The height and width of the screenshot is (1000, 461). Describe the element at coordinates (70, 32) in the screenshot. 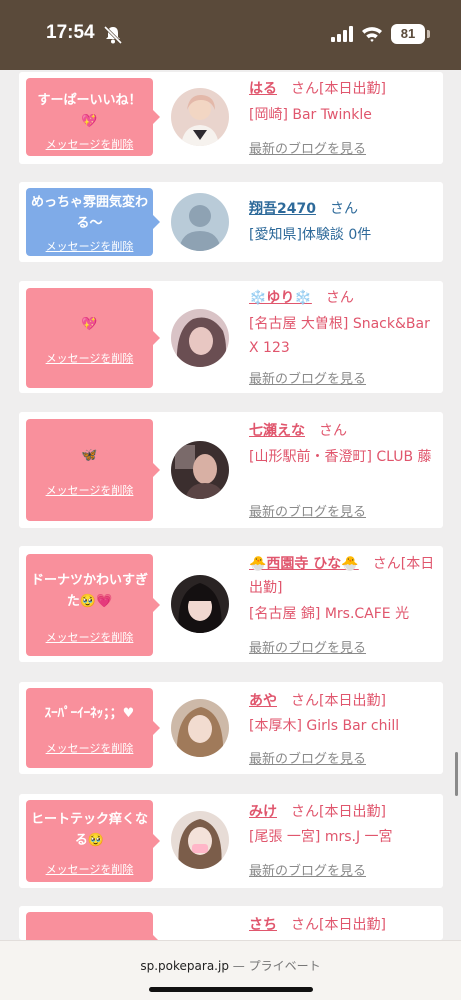

I see `status-time: 17:54` at that location.